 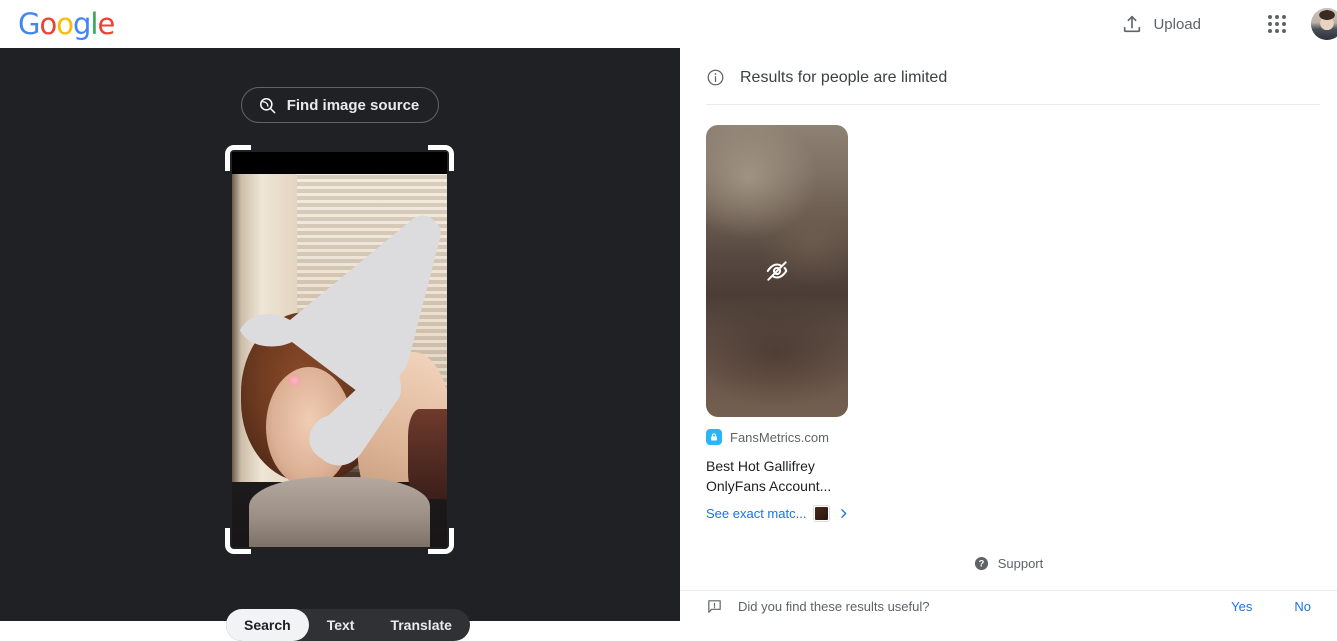 I want to click on feedback-actions: Yes No, so click(x=1271, y=606).